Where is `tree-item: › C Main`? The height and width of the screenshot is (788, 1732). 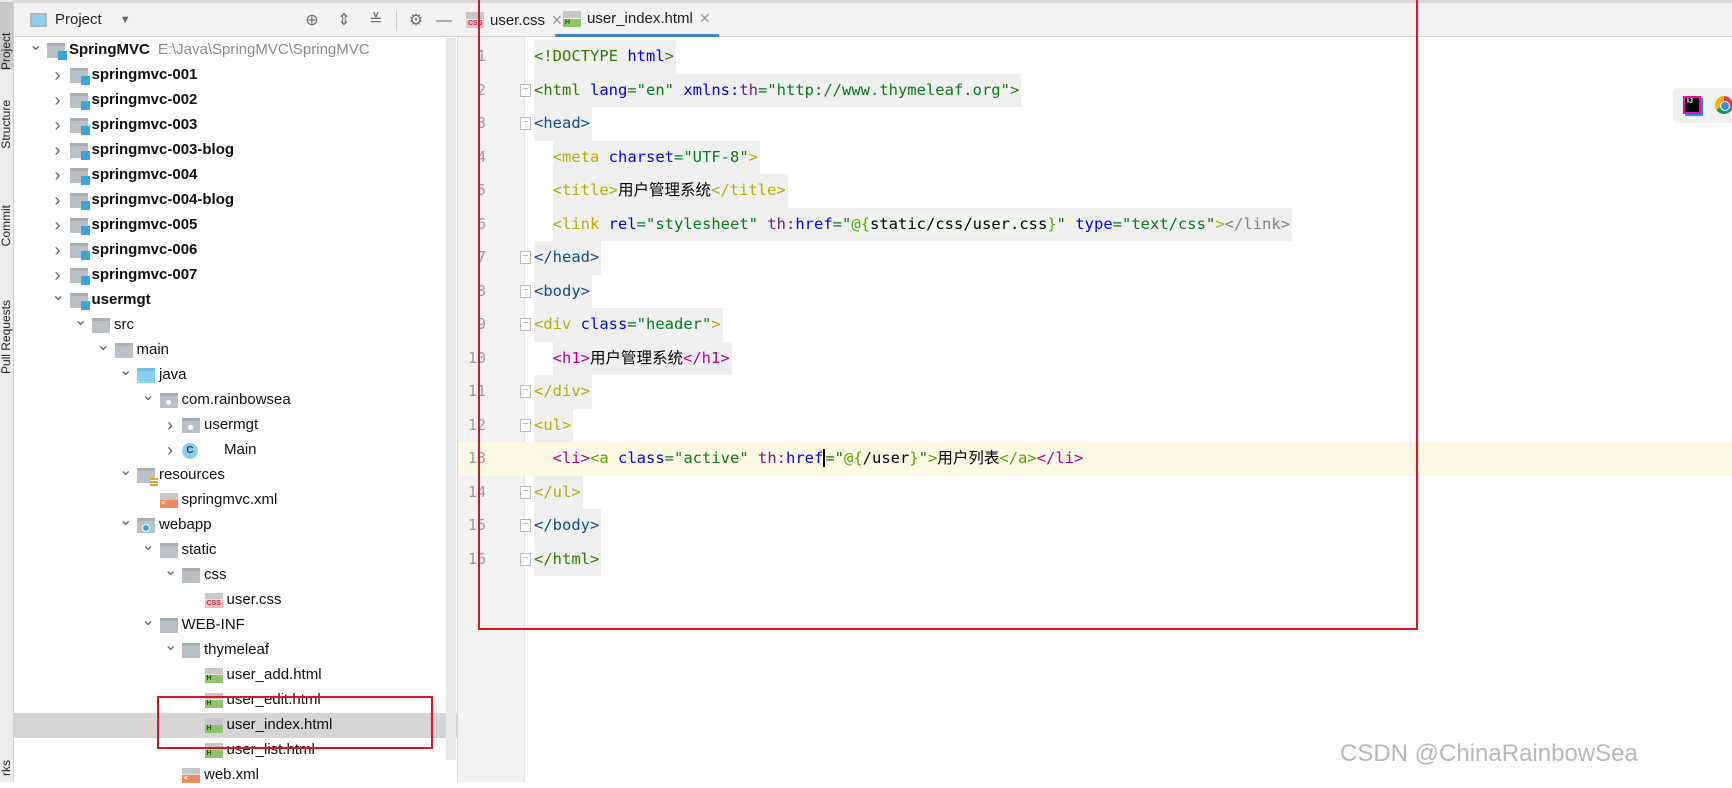
tree-item: › C Main is located at coordinates (229, 450).